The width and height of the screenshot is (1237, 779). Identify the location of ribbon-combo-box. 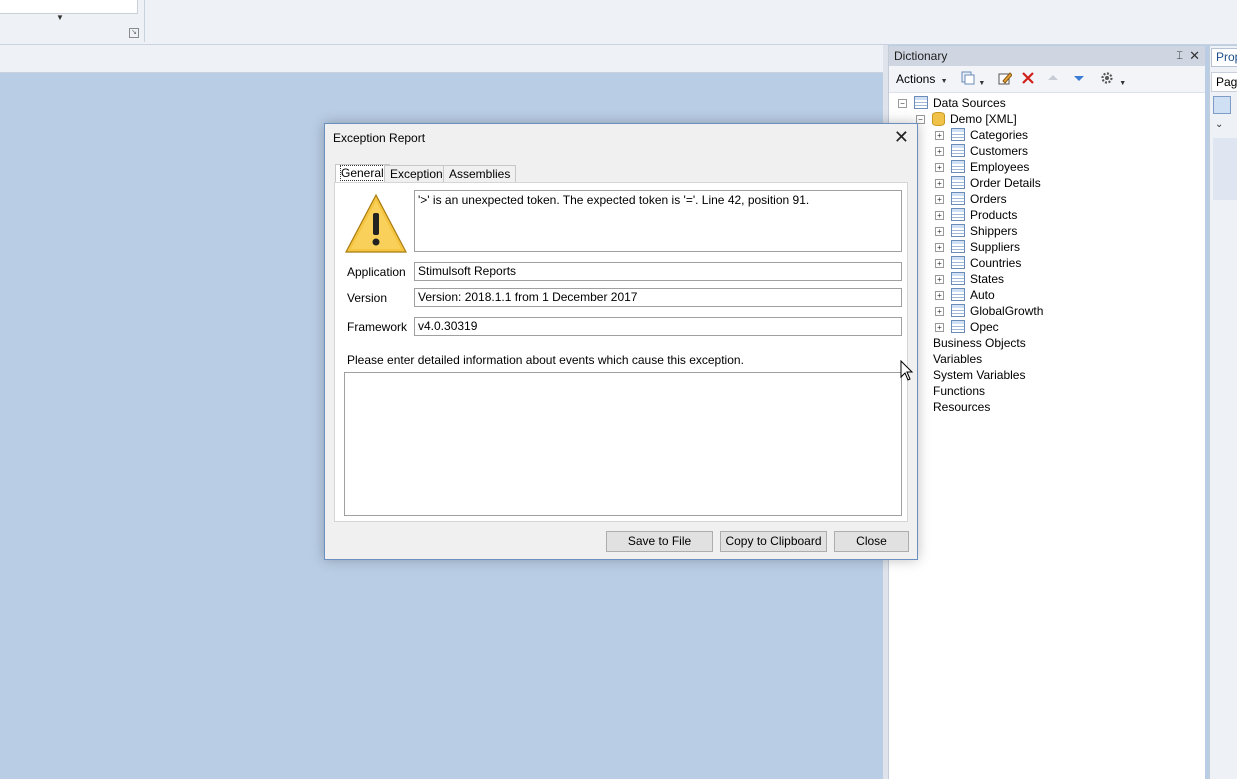
(69, 7).